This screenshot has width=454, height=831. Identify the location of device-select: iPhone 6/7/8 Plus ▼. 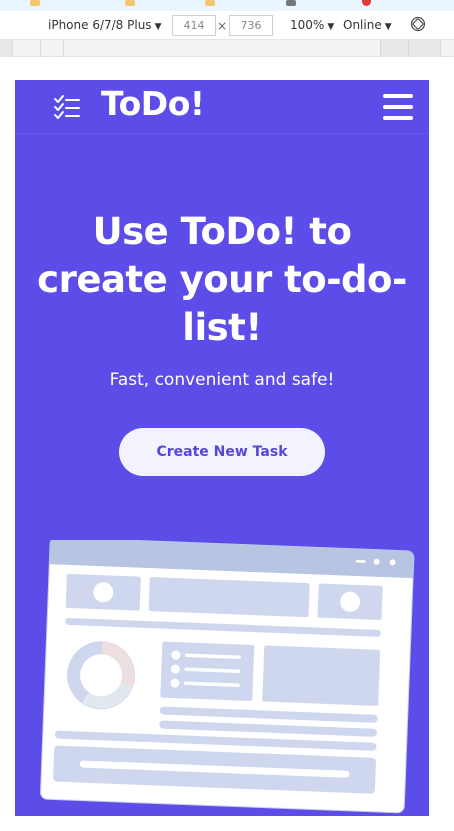
(104, 25).